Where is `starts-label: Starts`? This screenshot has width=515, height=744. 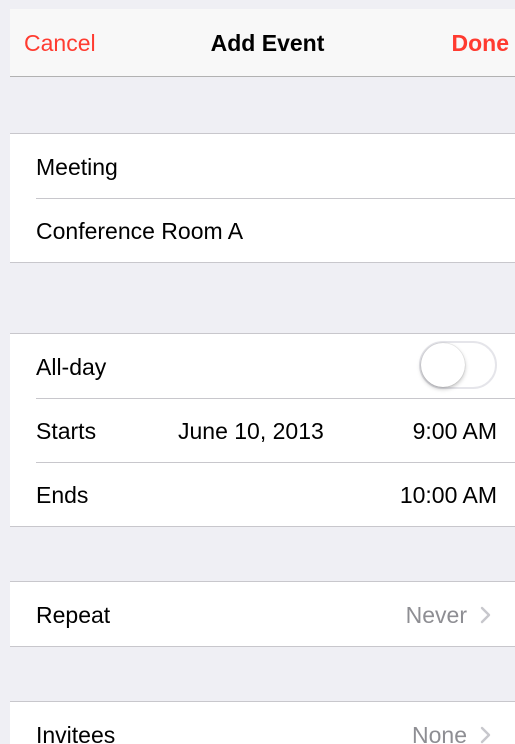 starts-label: Starts is located at coordinates (66, 431).